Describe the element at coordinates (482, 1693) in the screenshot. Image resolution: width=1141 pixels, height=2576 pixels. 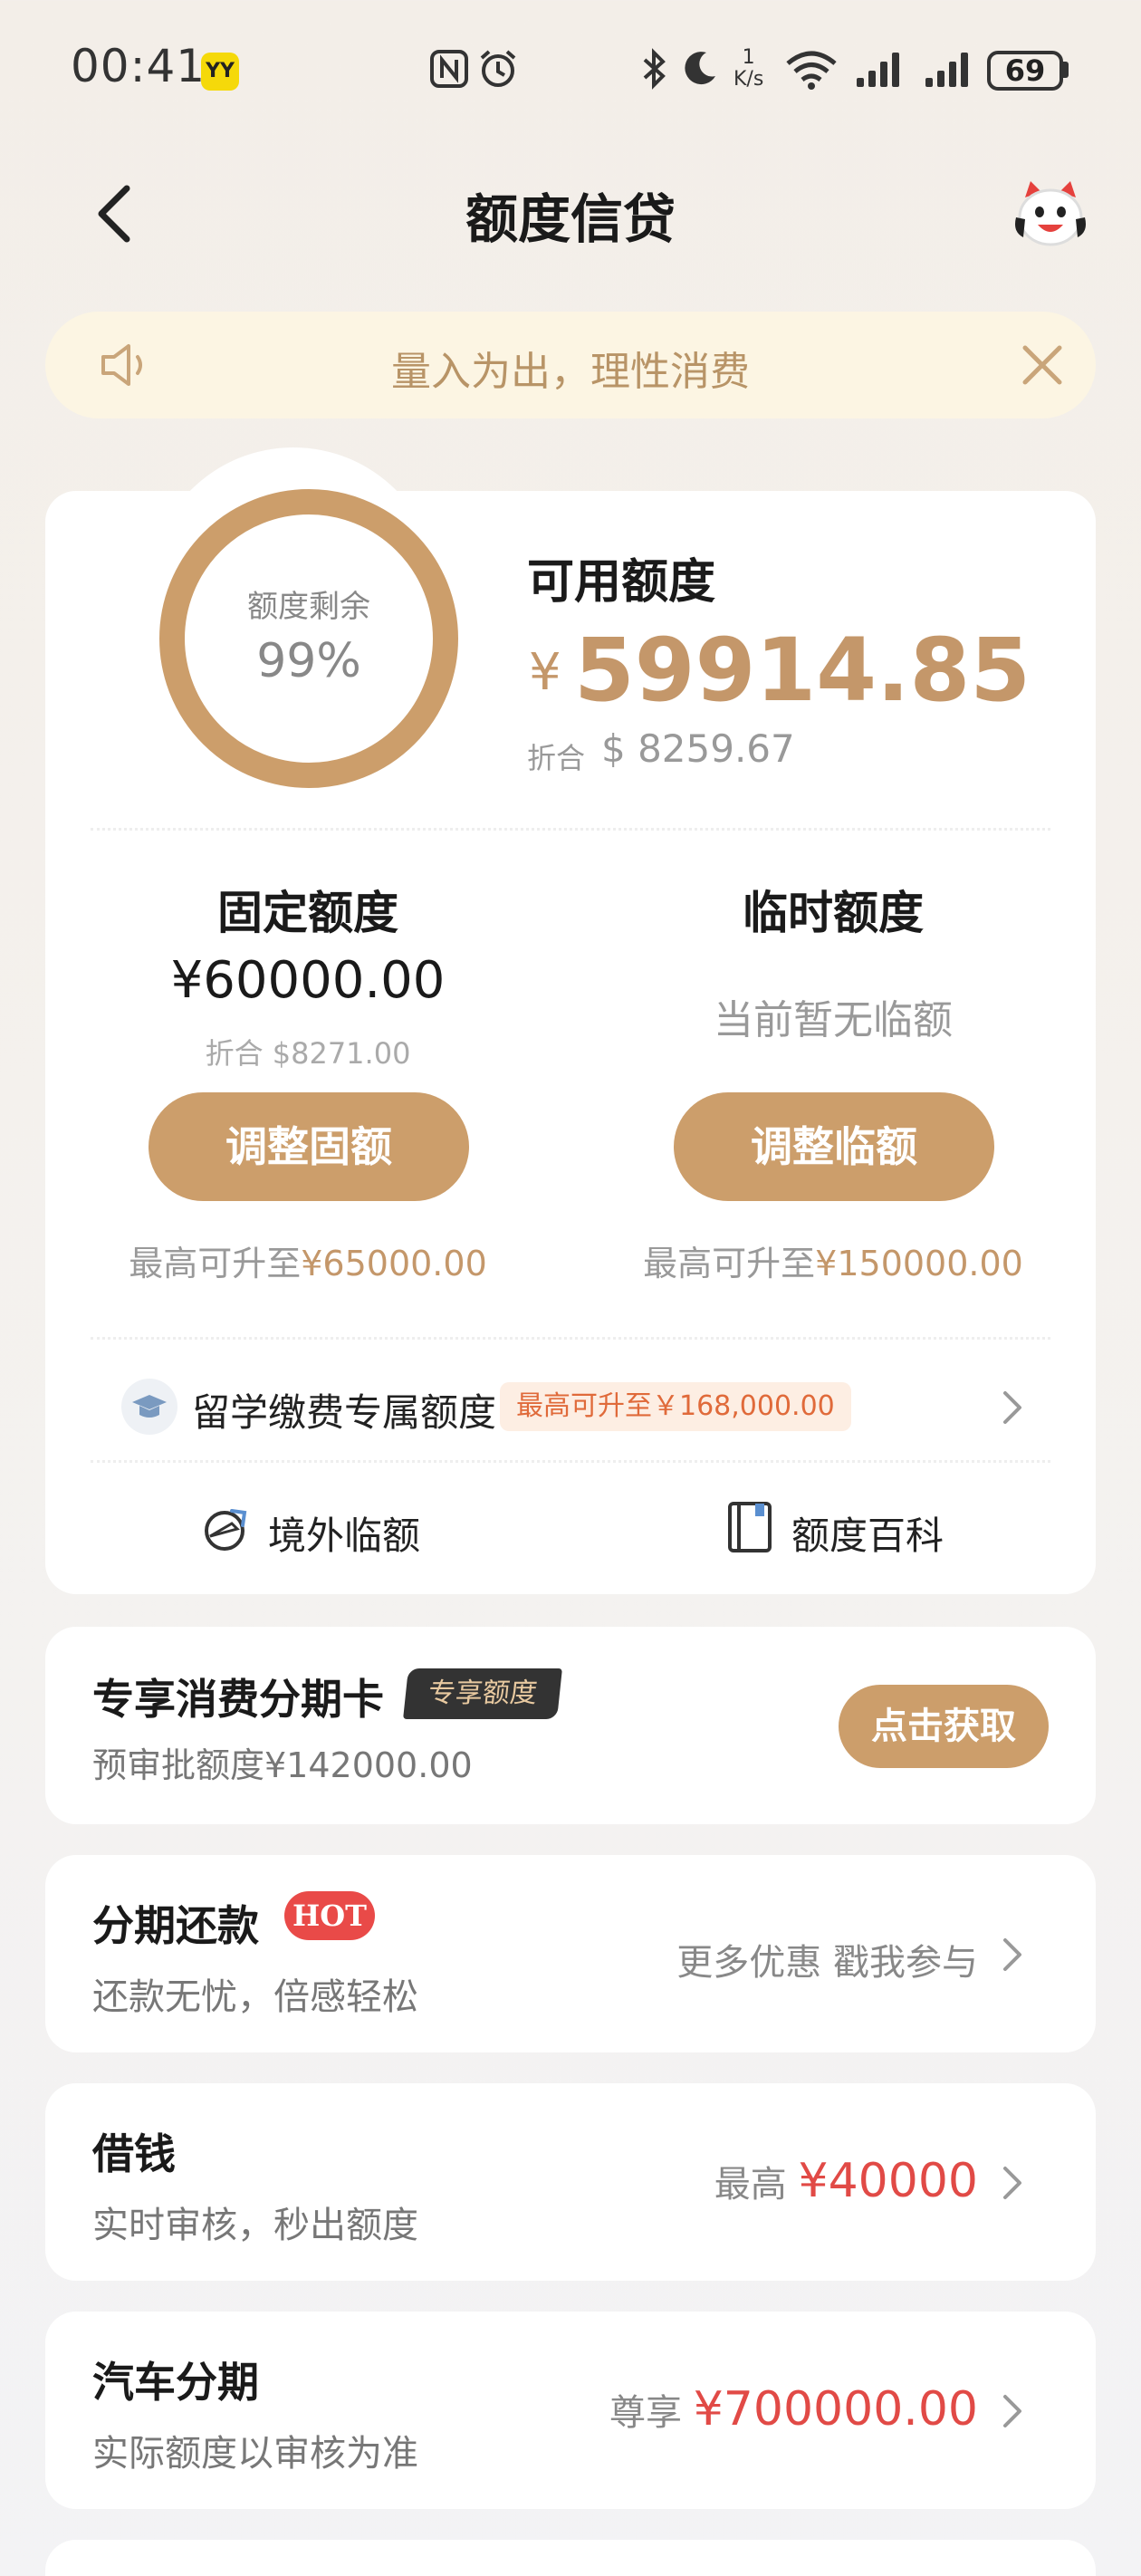
I see `exclusive-tag: 专享额度` at that location.